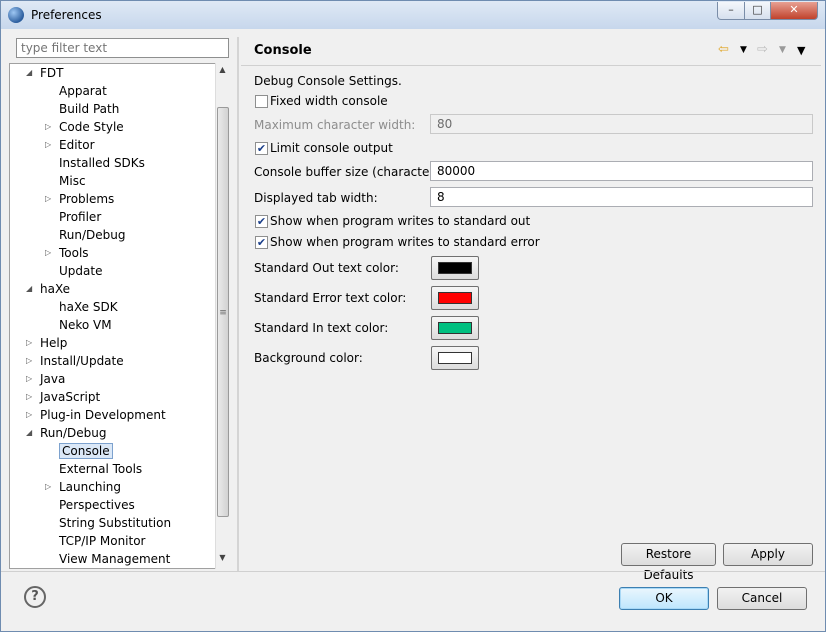 This screenshot has height=632, width=826. I want to click on tree-item: ▷ Code Style, so click(84, 127).